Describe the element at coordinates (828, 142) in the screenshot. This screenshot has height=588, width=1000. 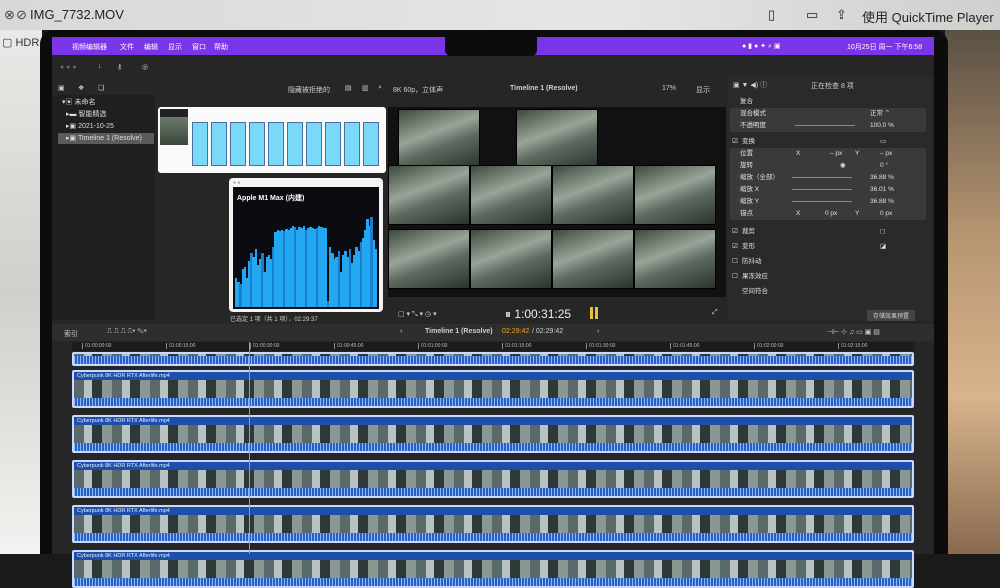
I see `transform-section: ☑ 变换 ▭` at that location.